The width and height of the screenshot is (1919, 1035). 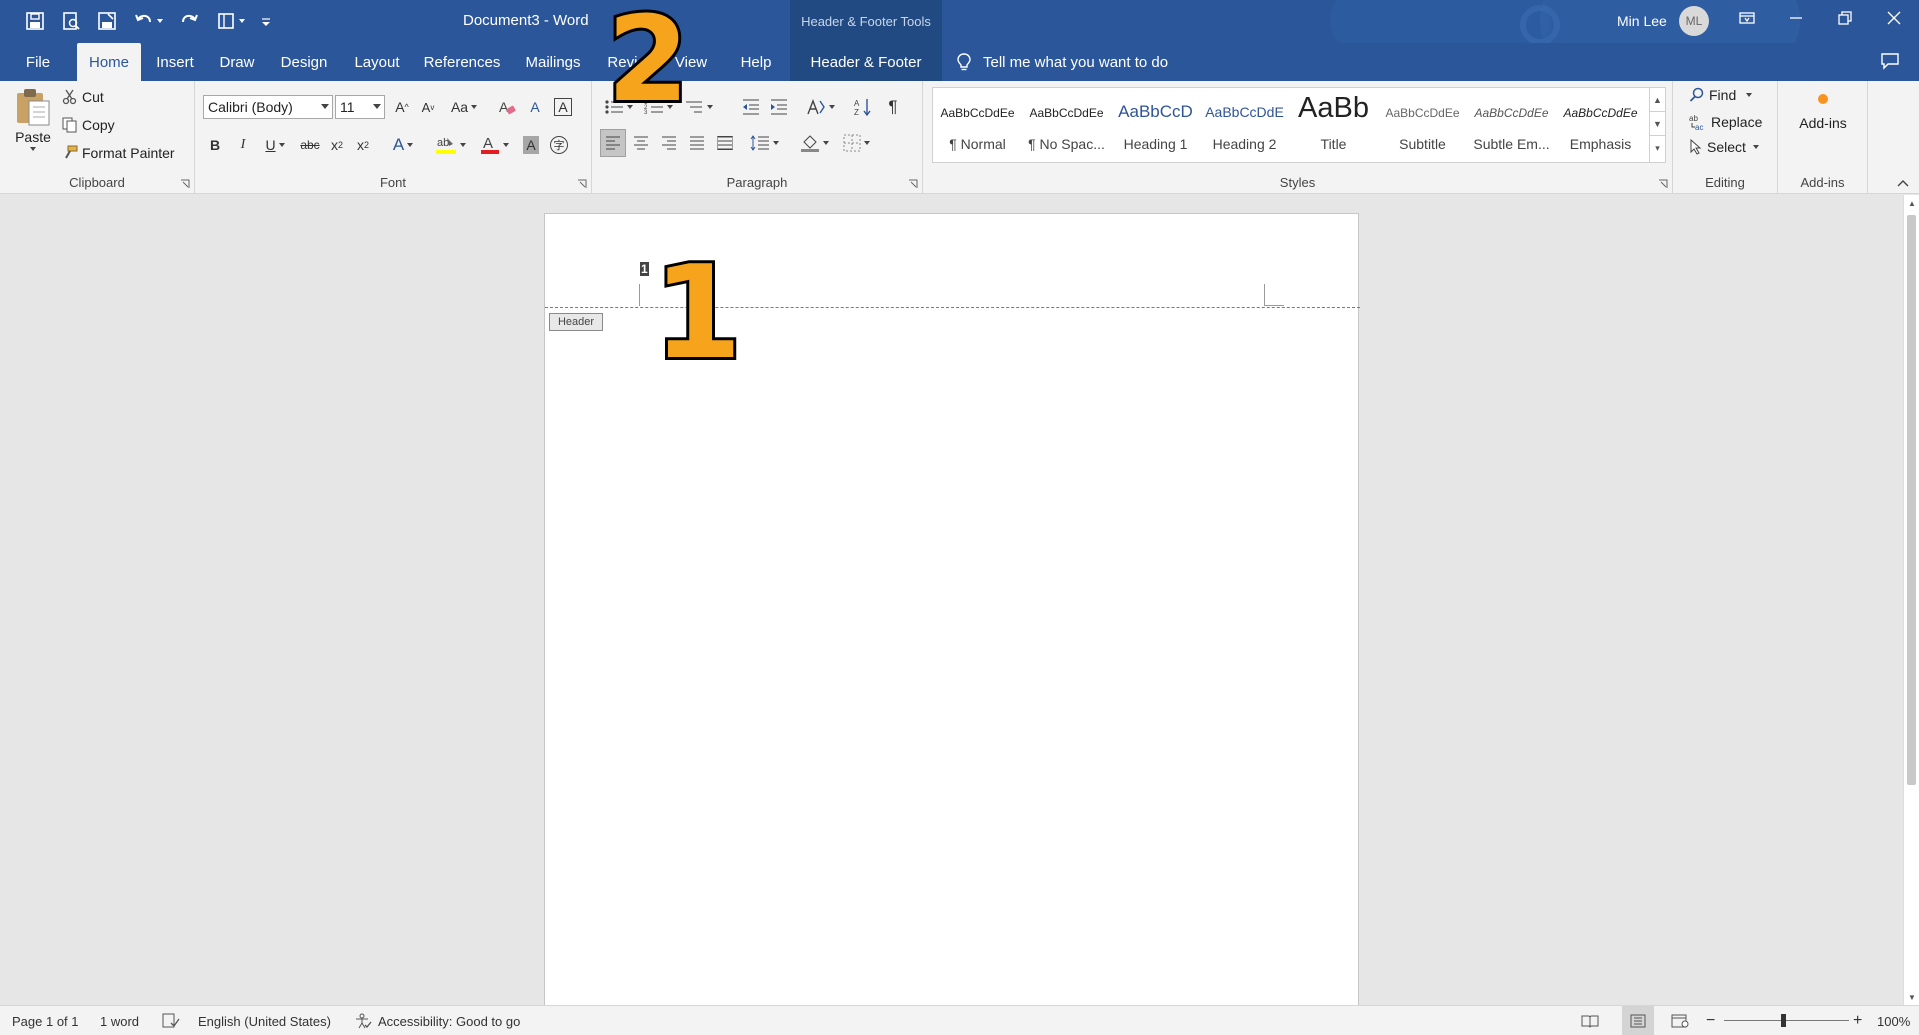 What do you see at coordinates (175, 62) in the screenshot?
I see `tab-insert: Insert` at bounding box center [175, 62].